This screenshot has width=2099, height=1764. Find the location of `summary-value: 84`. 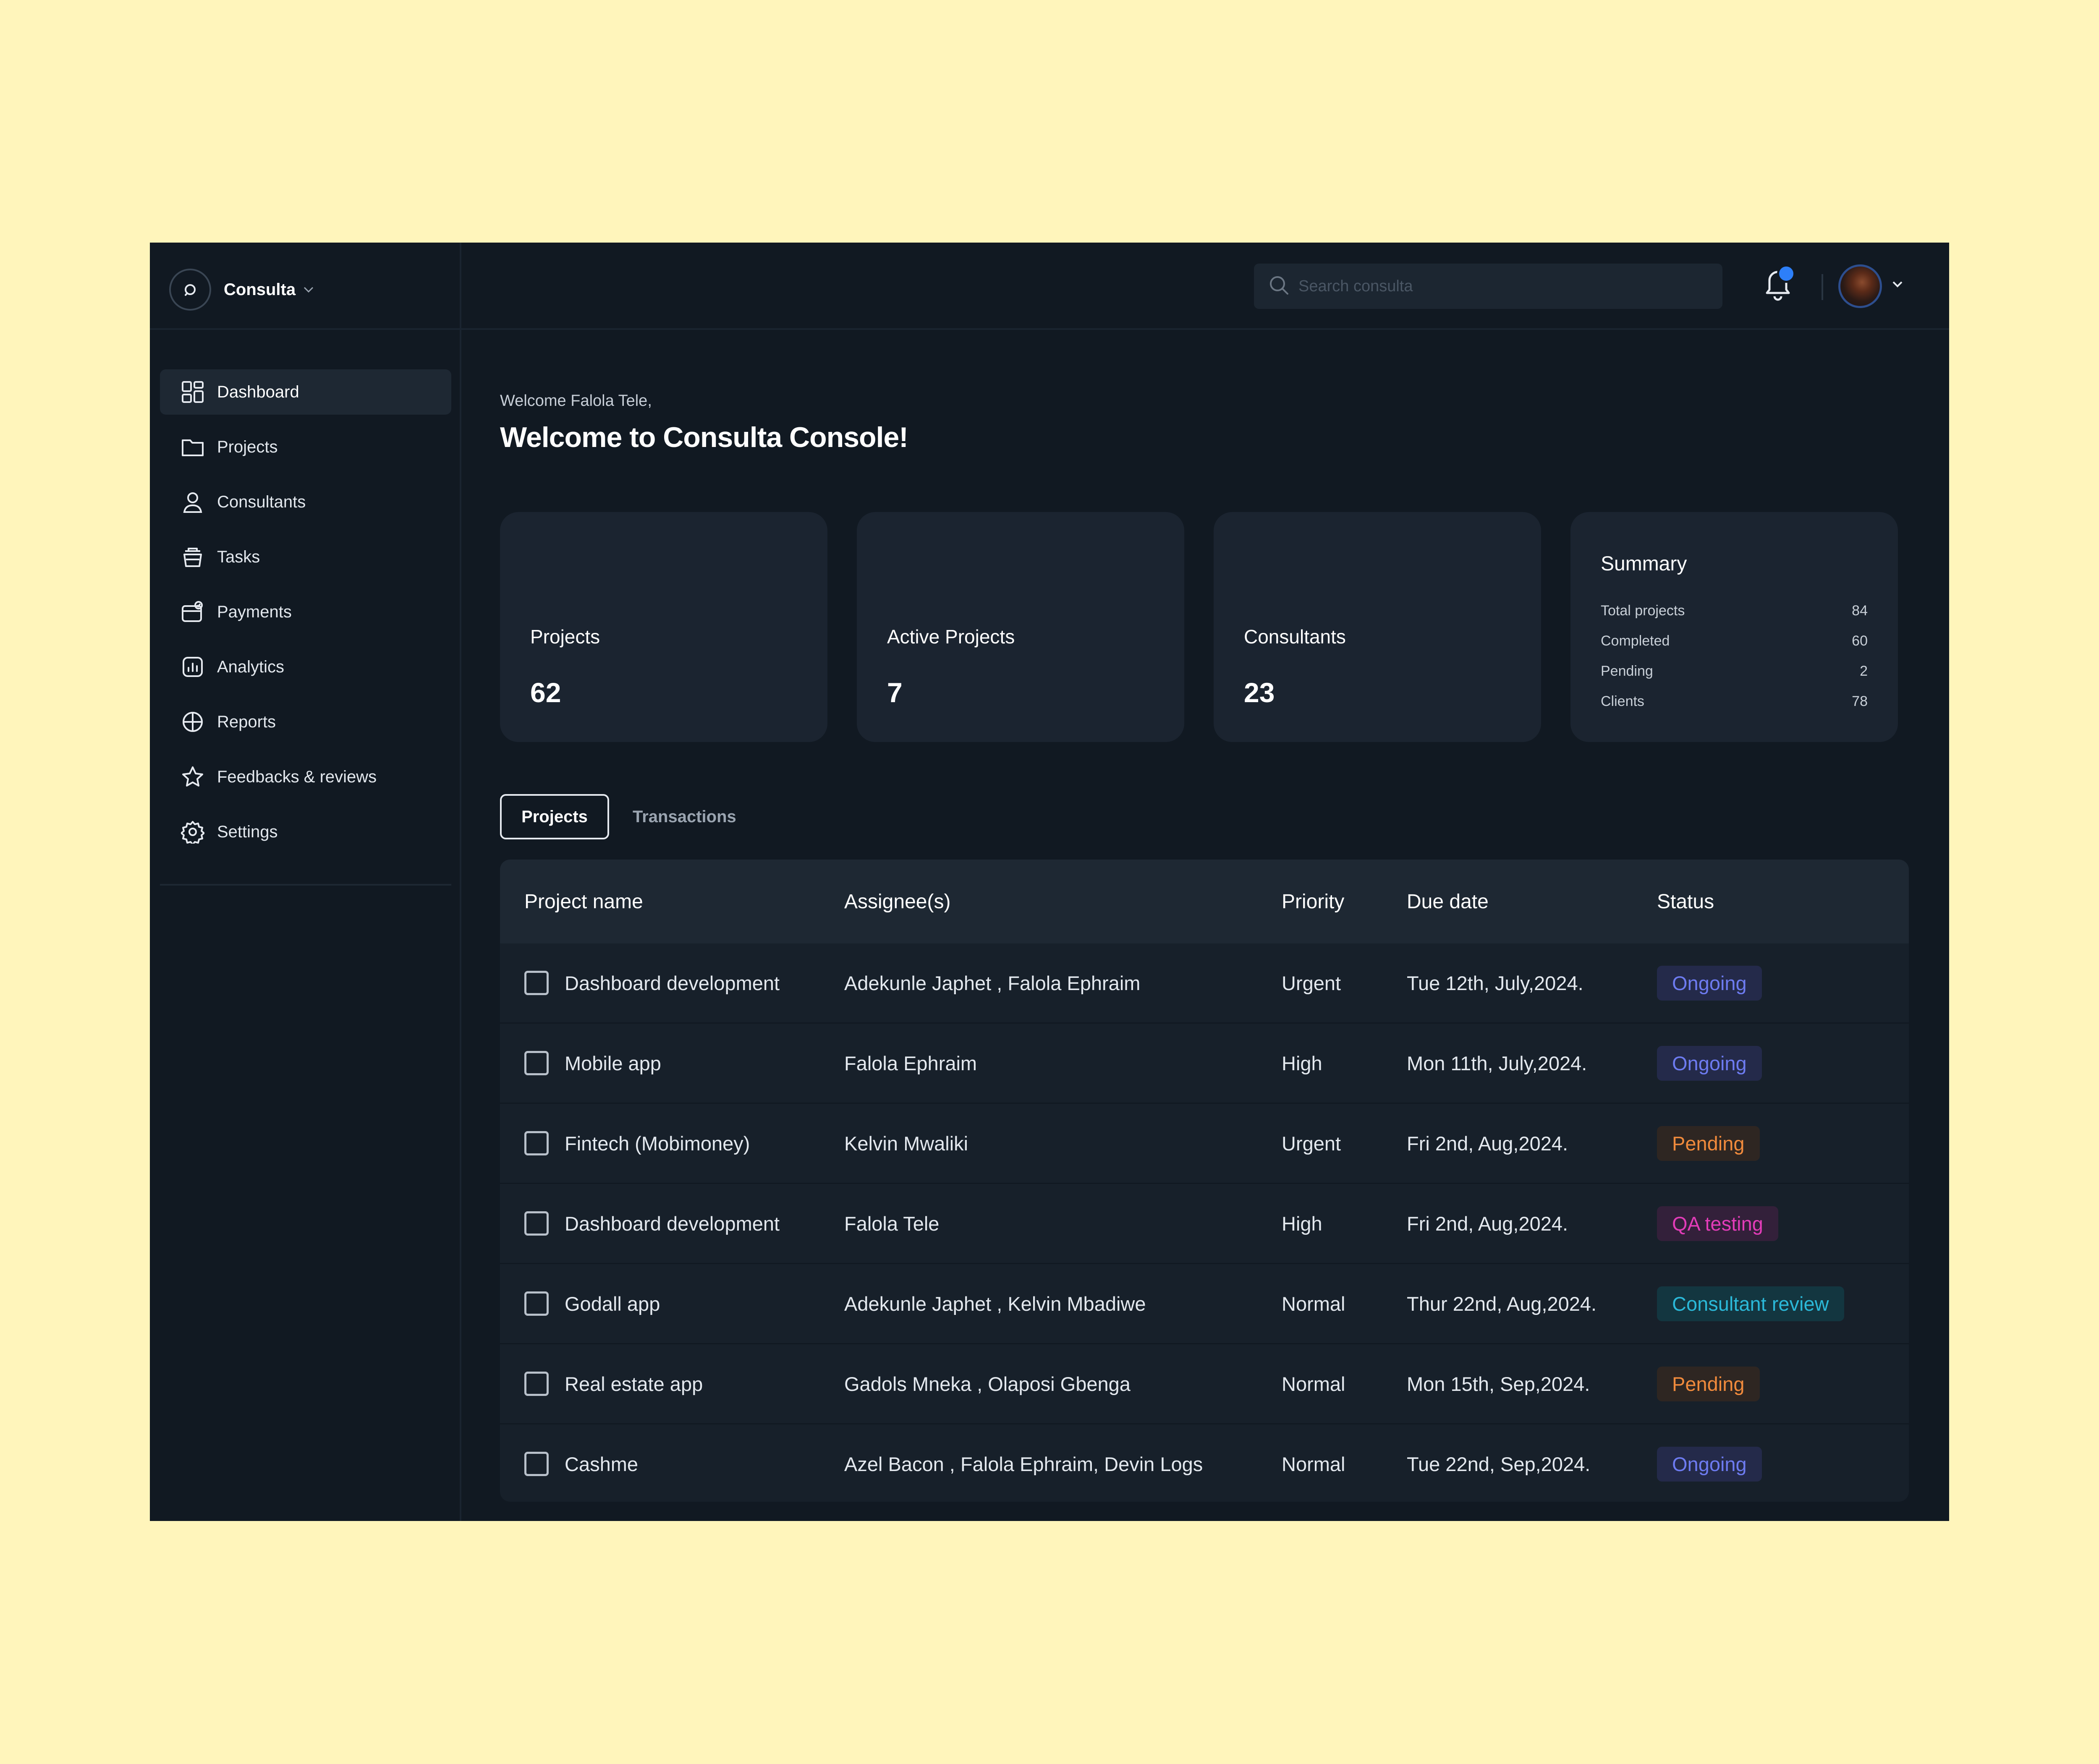

summary-value: 84 is located at coordinates (1860, 611).